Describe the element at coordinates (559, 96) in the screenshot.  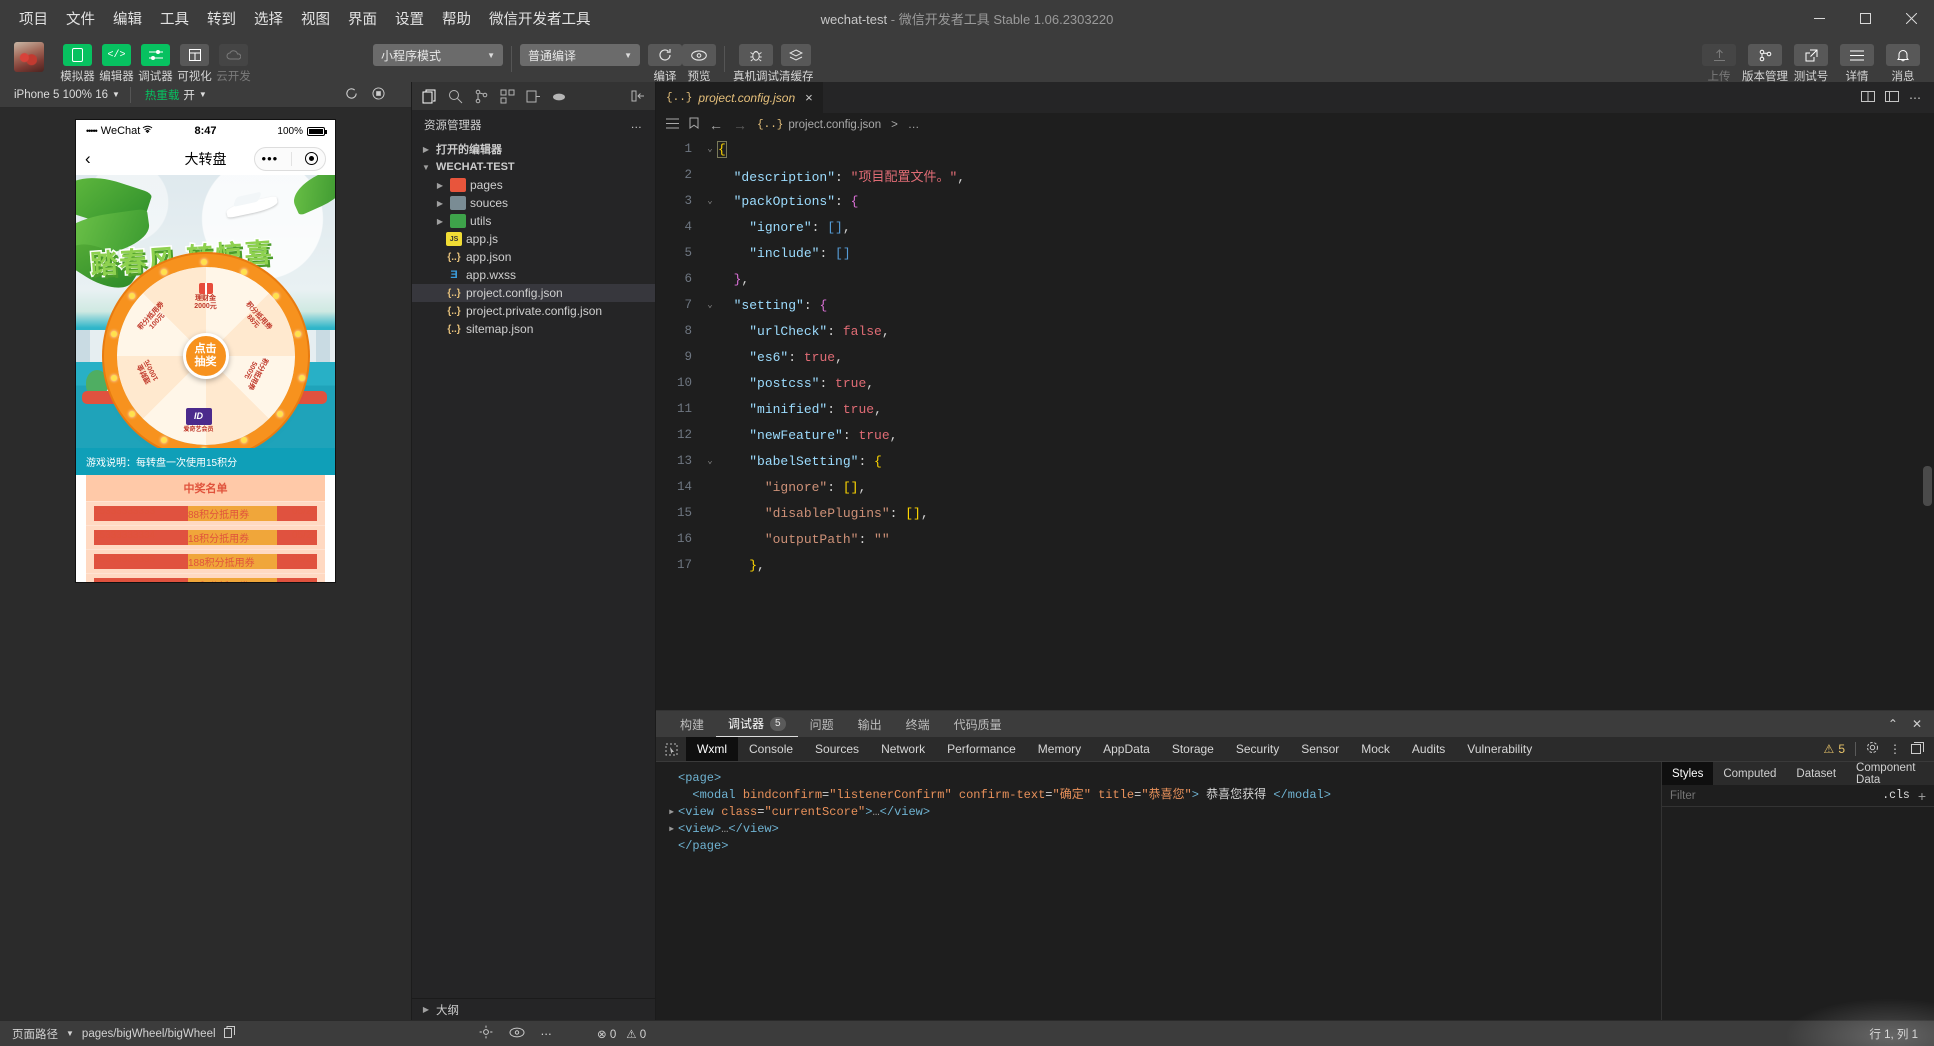
I see `cloud-icon` at that location.